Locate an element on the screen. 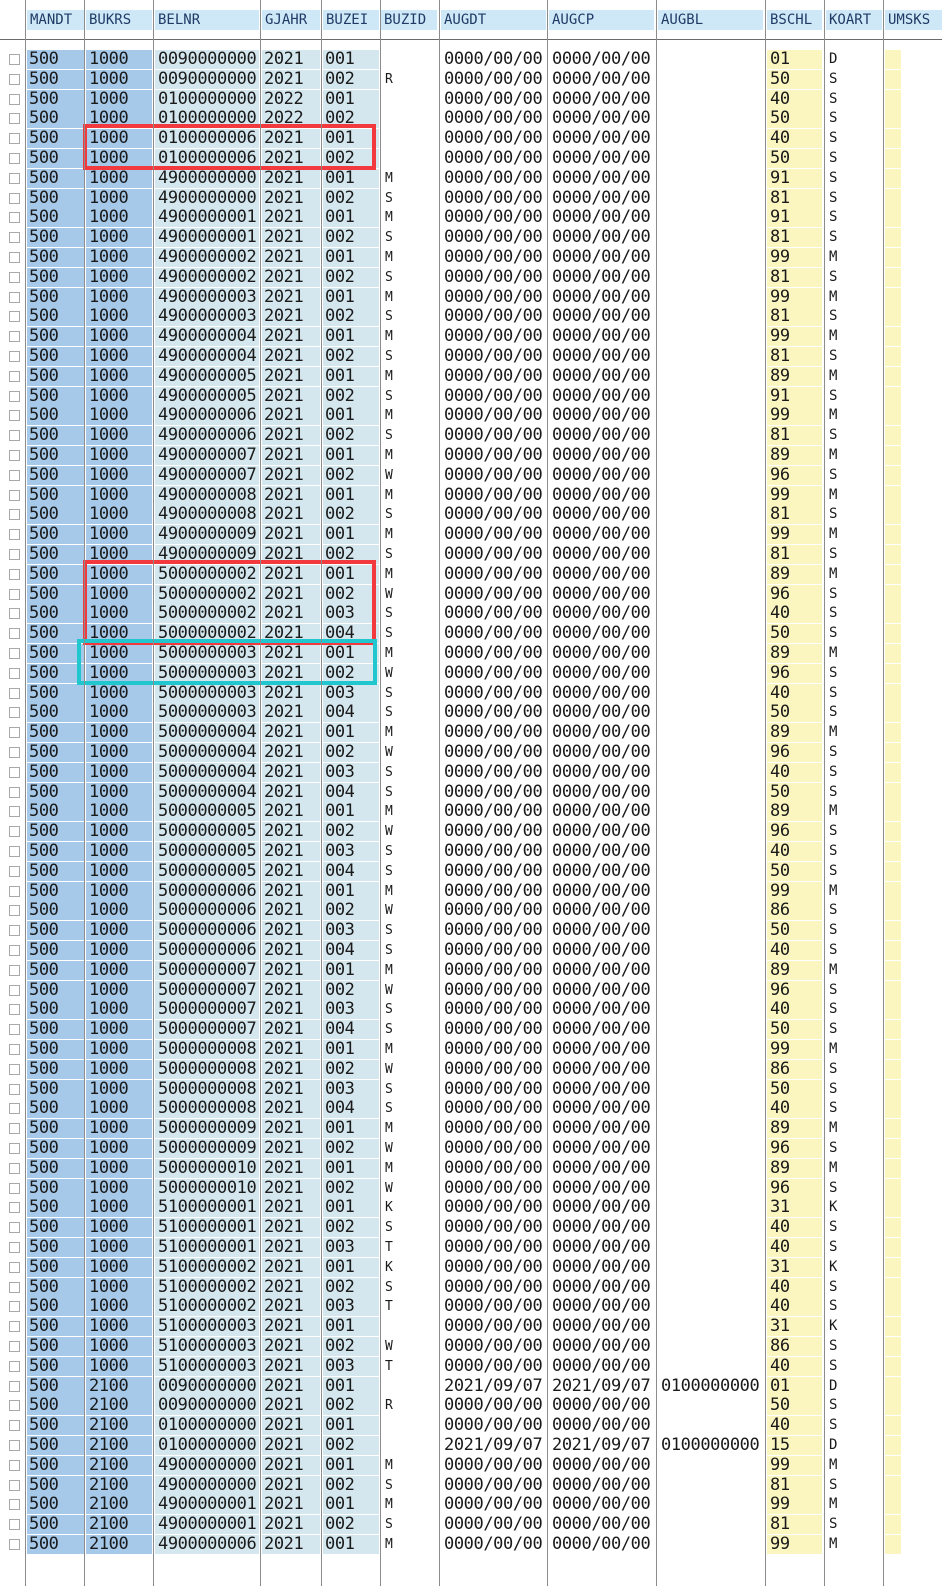  cell-bschl: 01 is located at coordinates (794, 1386).